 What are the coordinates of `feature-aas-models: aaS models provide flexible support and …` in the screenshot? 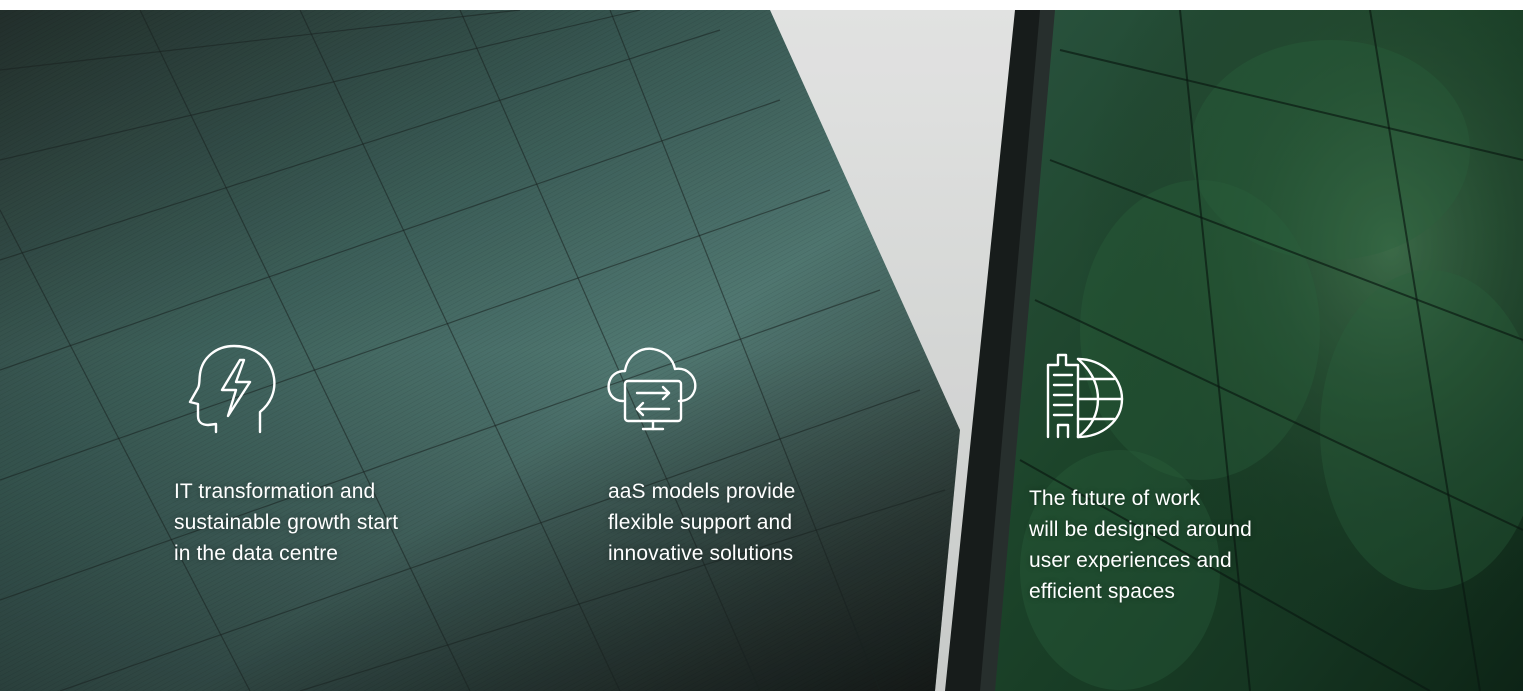 It's located at (772, 453).